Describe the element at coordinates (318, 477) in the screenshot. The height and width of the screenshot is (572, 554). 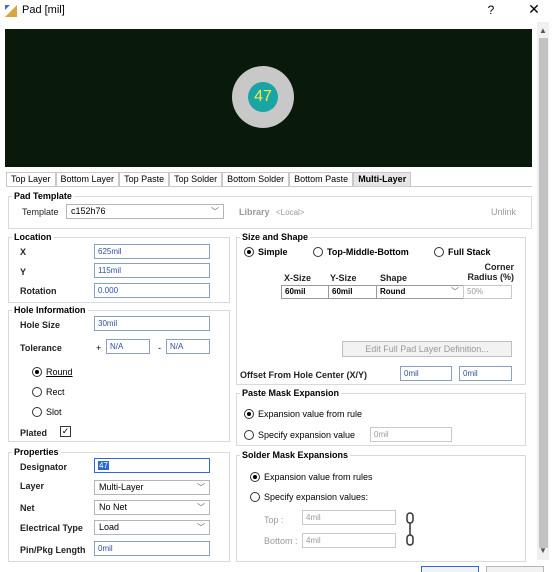
I see `solder-rule-label: Expansion value from rules` at that location.